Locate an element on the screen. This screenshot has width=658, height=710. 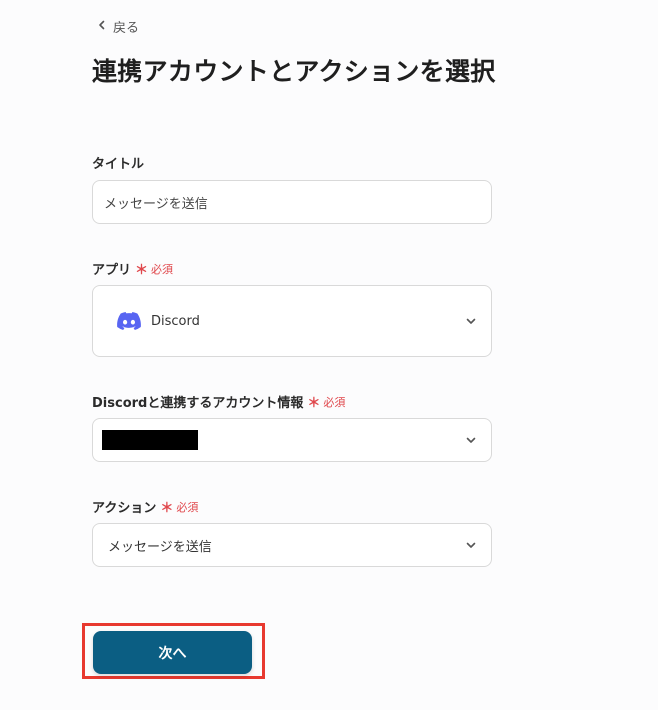
action-select-value: メッセージを送信 is located at coordinates (286, 545).